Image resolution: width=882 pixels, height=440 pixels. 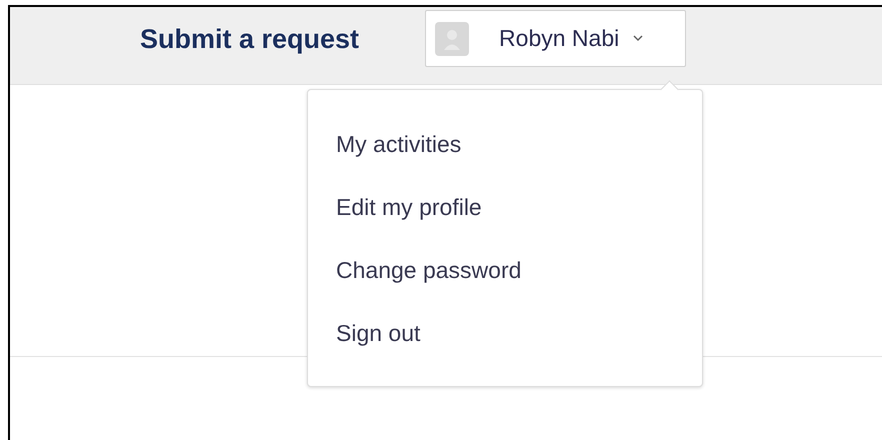 I want to click on avatar-icon, so click(x=452, y=39).